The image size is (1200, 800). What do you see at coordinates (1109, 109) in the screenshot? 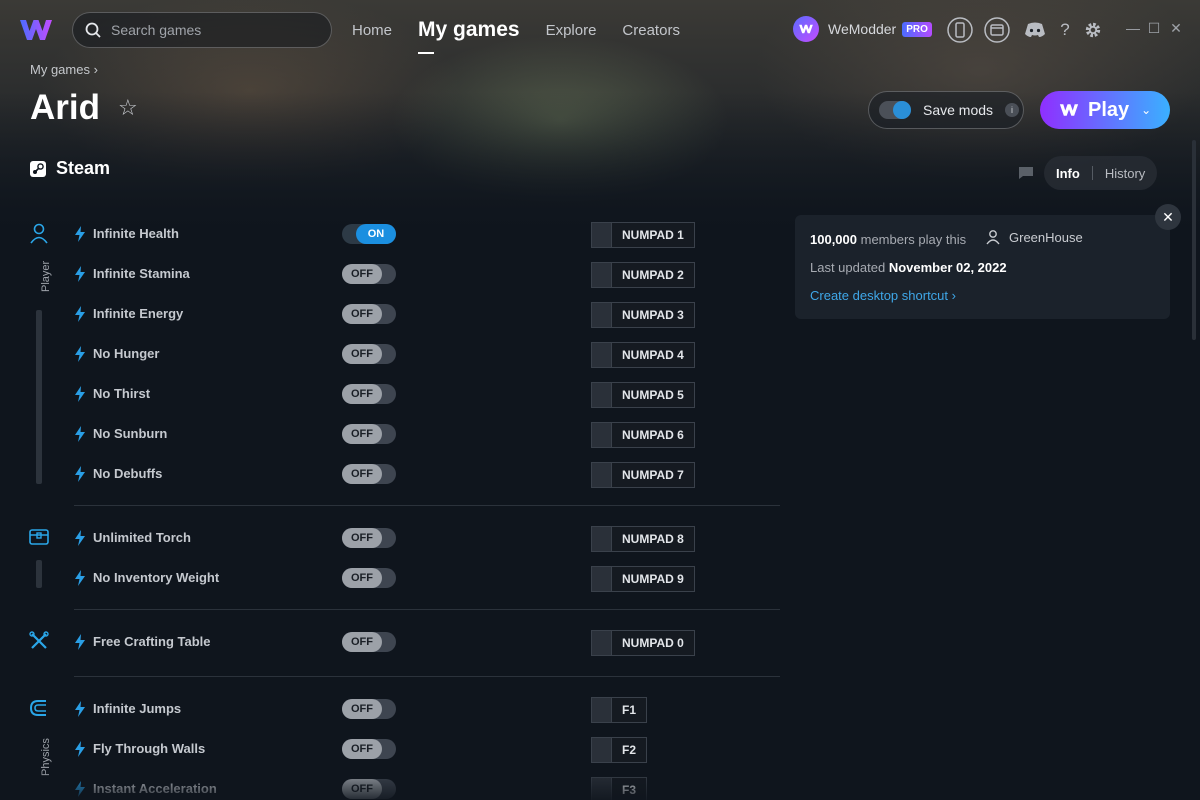
I see `play-label: Play` at bounding box center [1109, 109].